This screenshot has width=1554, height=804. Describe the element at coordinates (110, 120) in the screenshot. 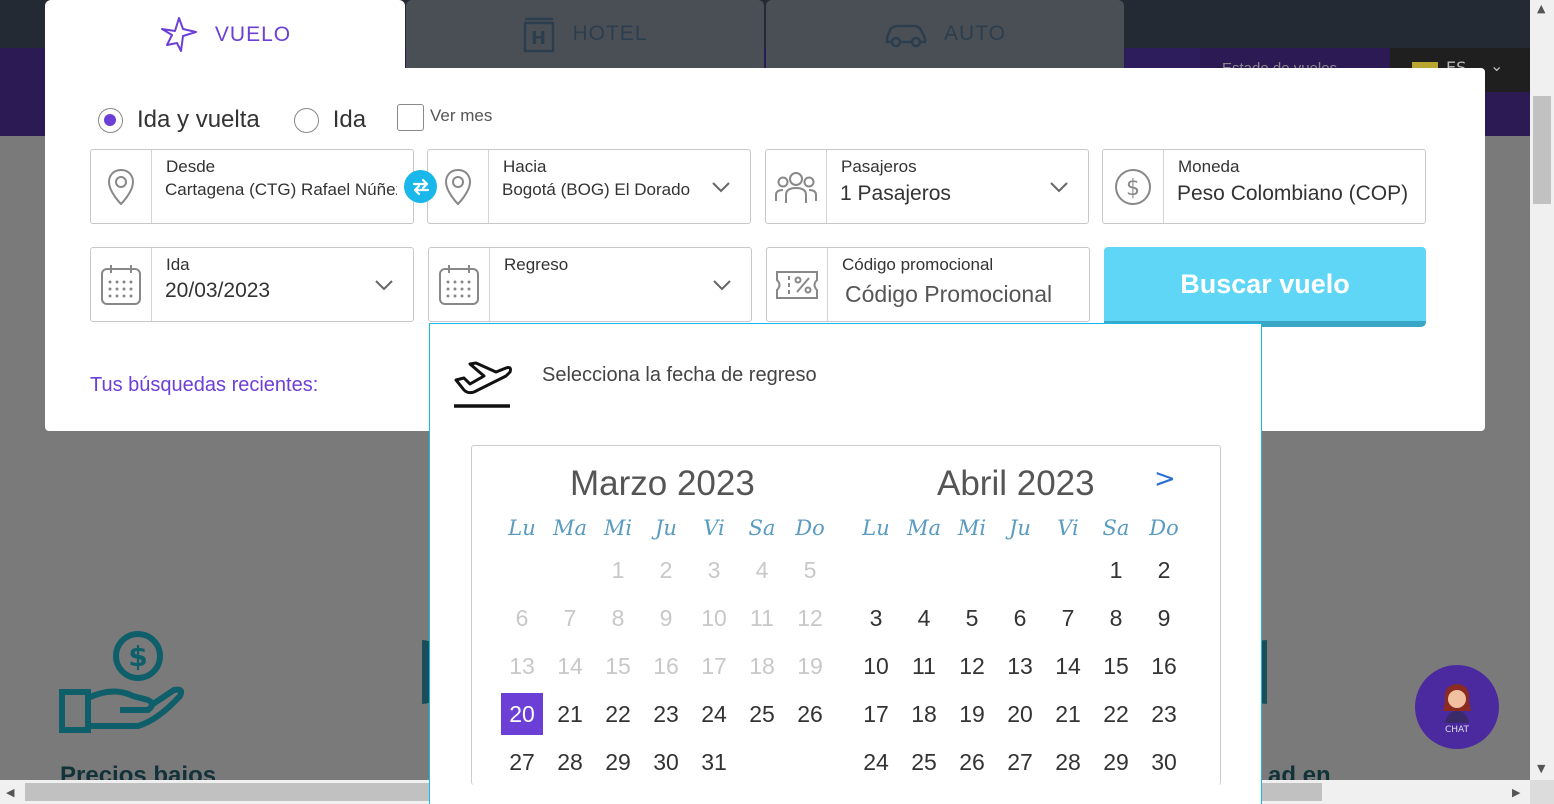

I see `round-trip-radio` at that location.